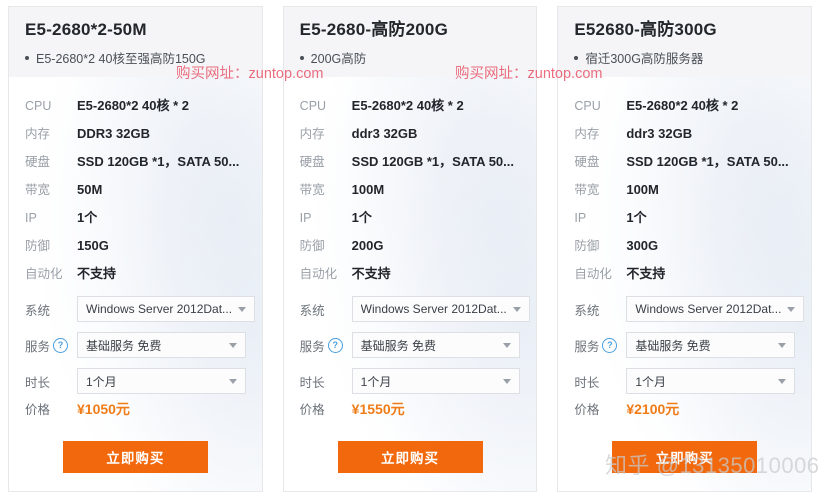 This screenshot has height=500, width=820. I want to click on price-label: 价格, so click(587, 410).